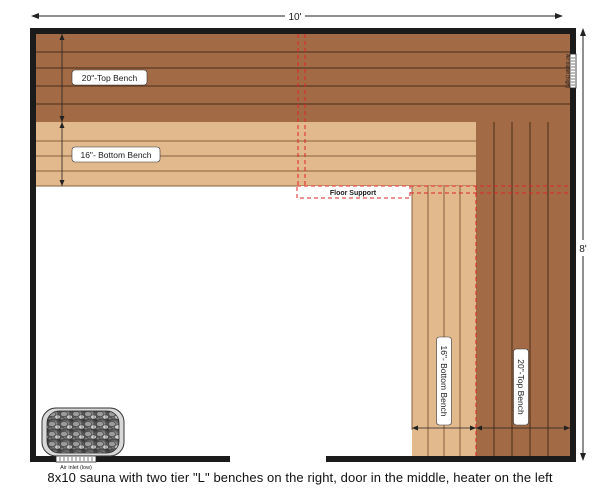 The height and width of the screenshot is (496, 600). I want to click on width-dimension: 10', so click(297, 16).